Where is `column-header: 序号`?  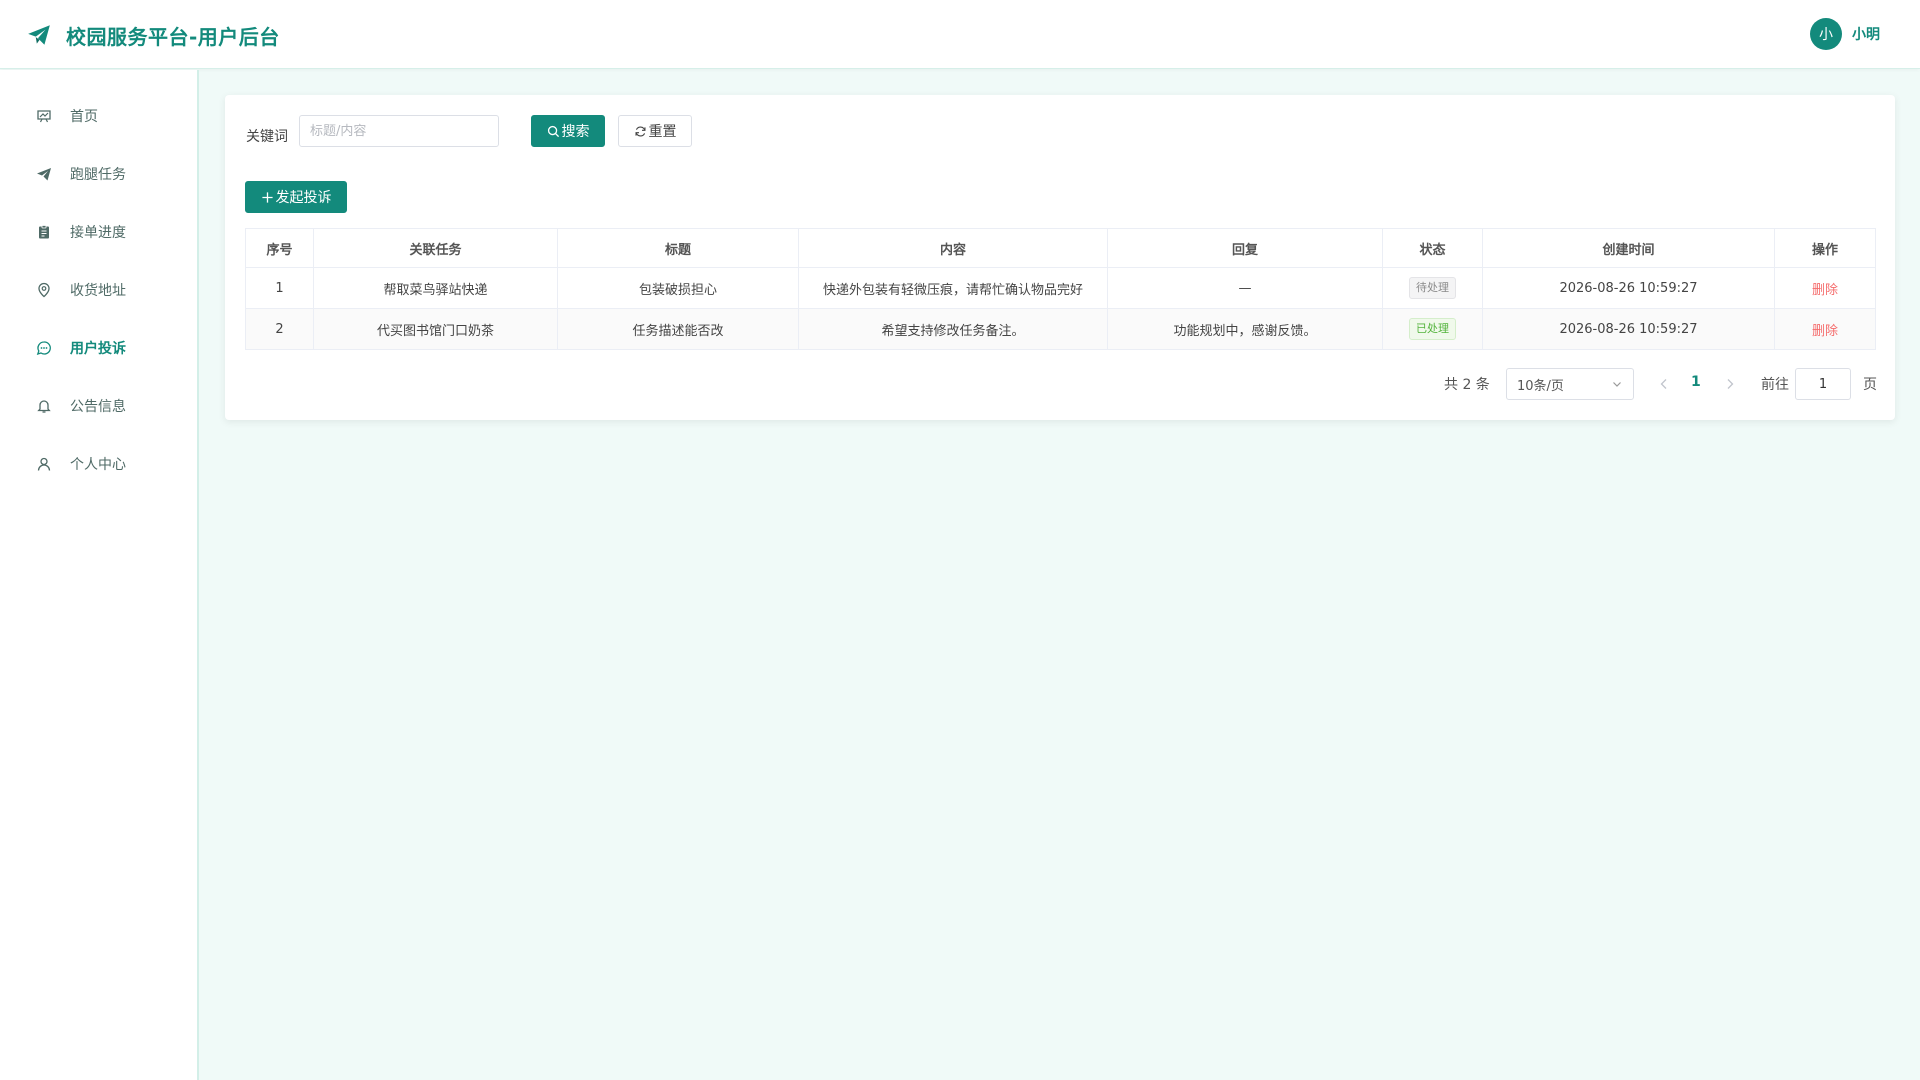 column-header: 序号 is located at coordinates (279, 248).